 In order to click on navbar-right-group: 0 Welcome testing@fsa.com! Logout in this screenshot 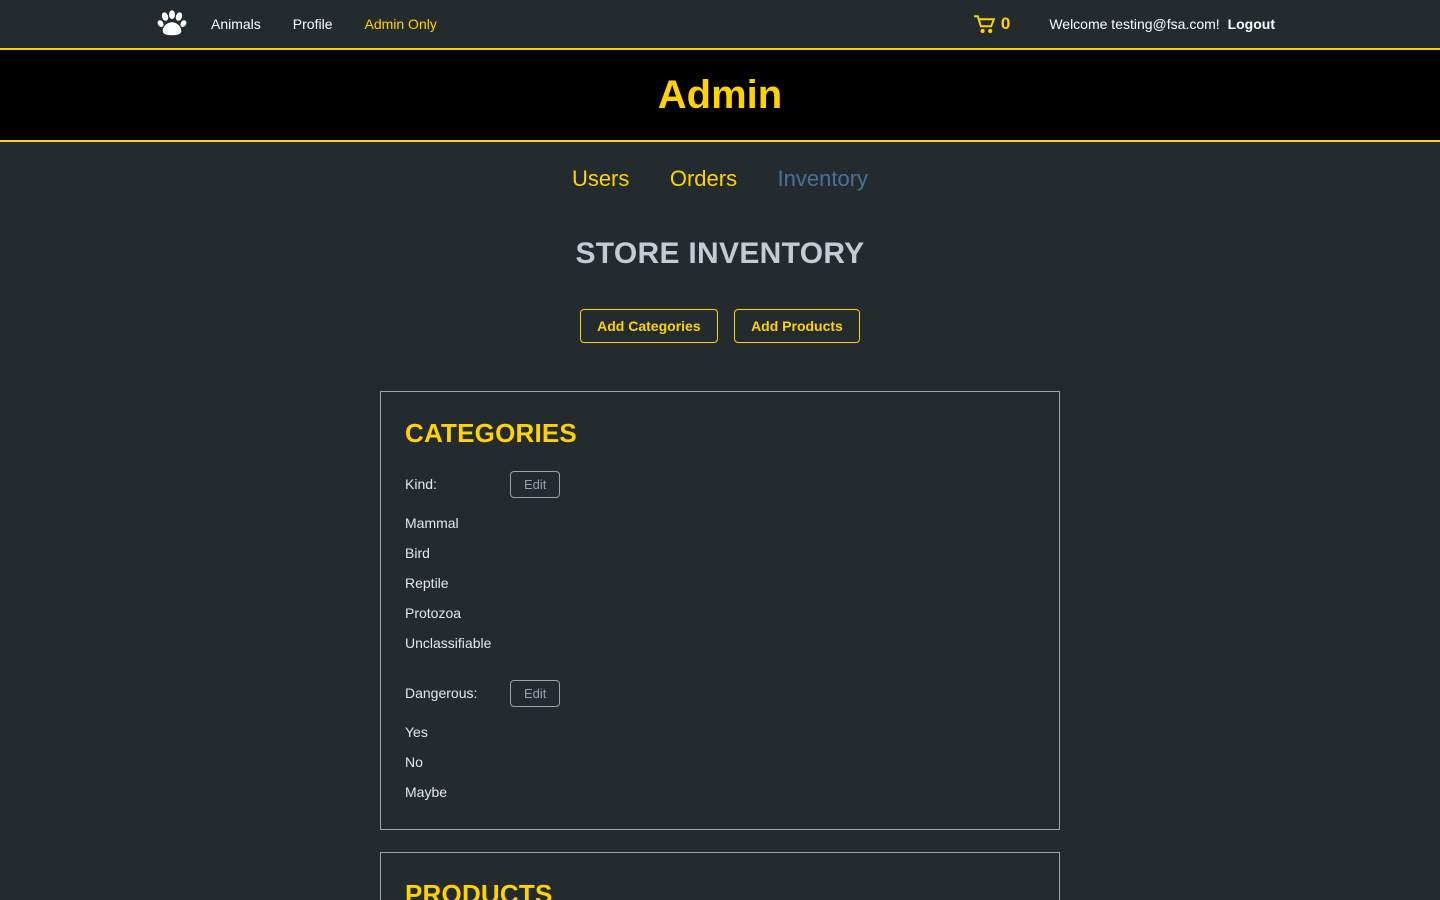, I will do `click(1124, 24)`.